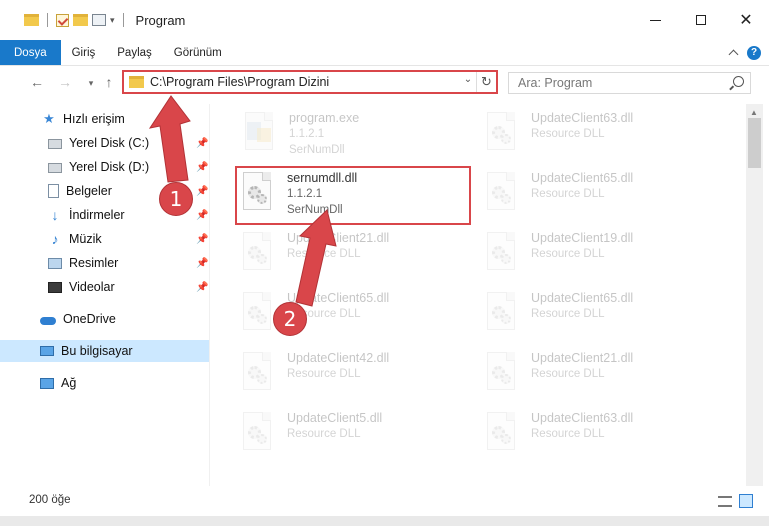 Image resolution: width=769 pixels, height=526 pixels. What do you see at coordinates (94, 263) in the screenshot?
I see `sidebar-item-label: Resimler` at bounding box center [94, 263].